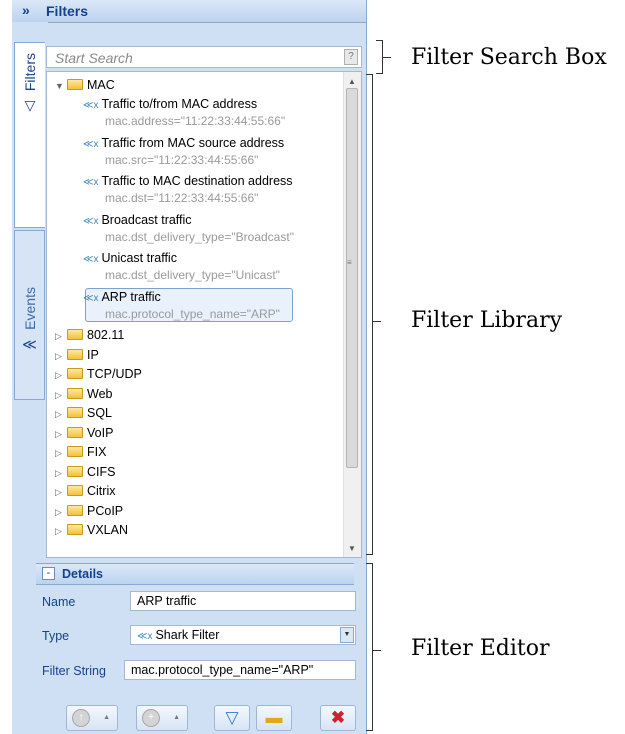  Describe the element at coordinates (122, 297) in the screenshot. I see `filter-item: ≪x ARP traffic` at that location.